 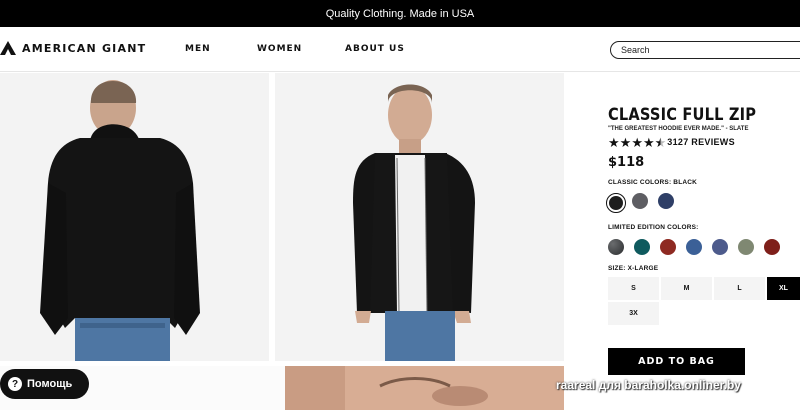 I want to click on product-subtitle: "THE GREATEST HOODIE EVER MADE." - SLATE, so click(x=678, y=129).